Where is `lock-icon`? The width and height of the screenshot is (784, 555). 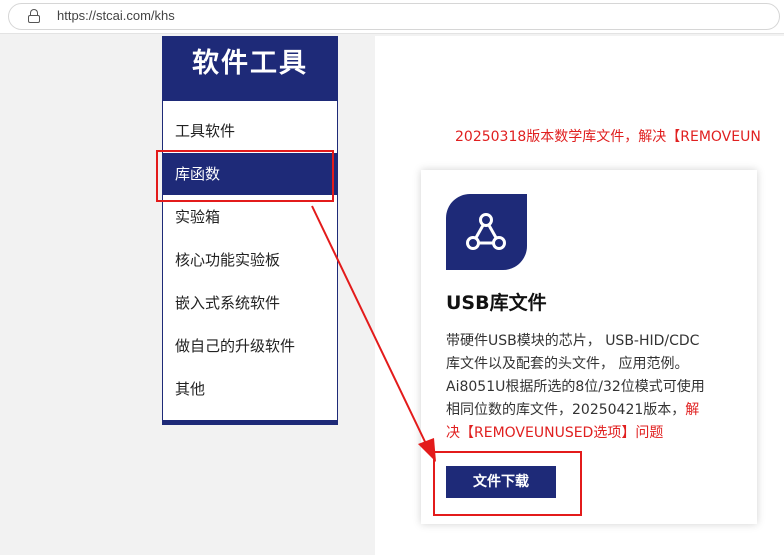 lock-icon is located at coordinates (34, 16).